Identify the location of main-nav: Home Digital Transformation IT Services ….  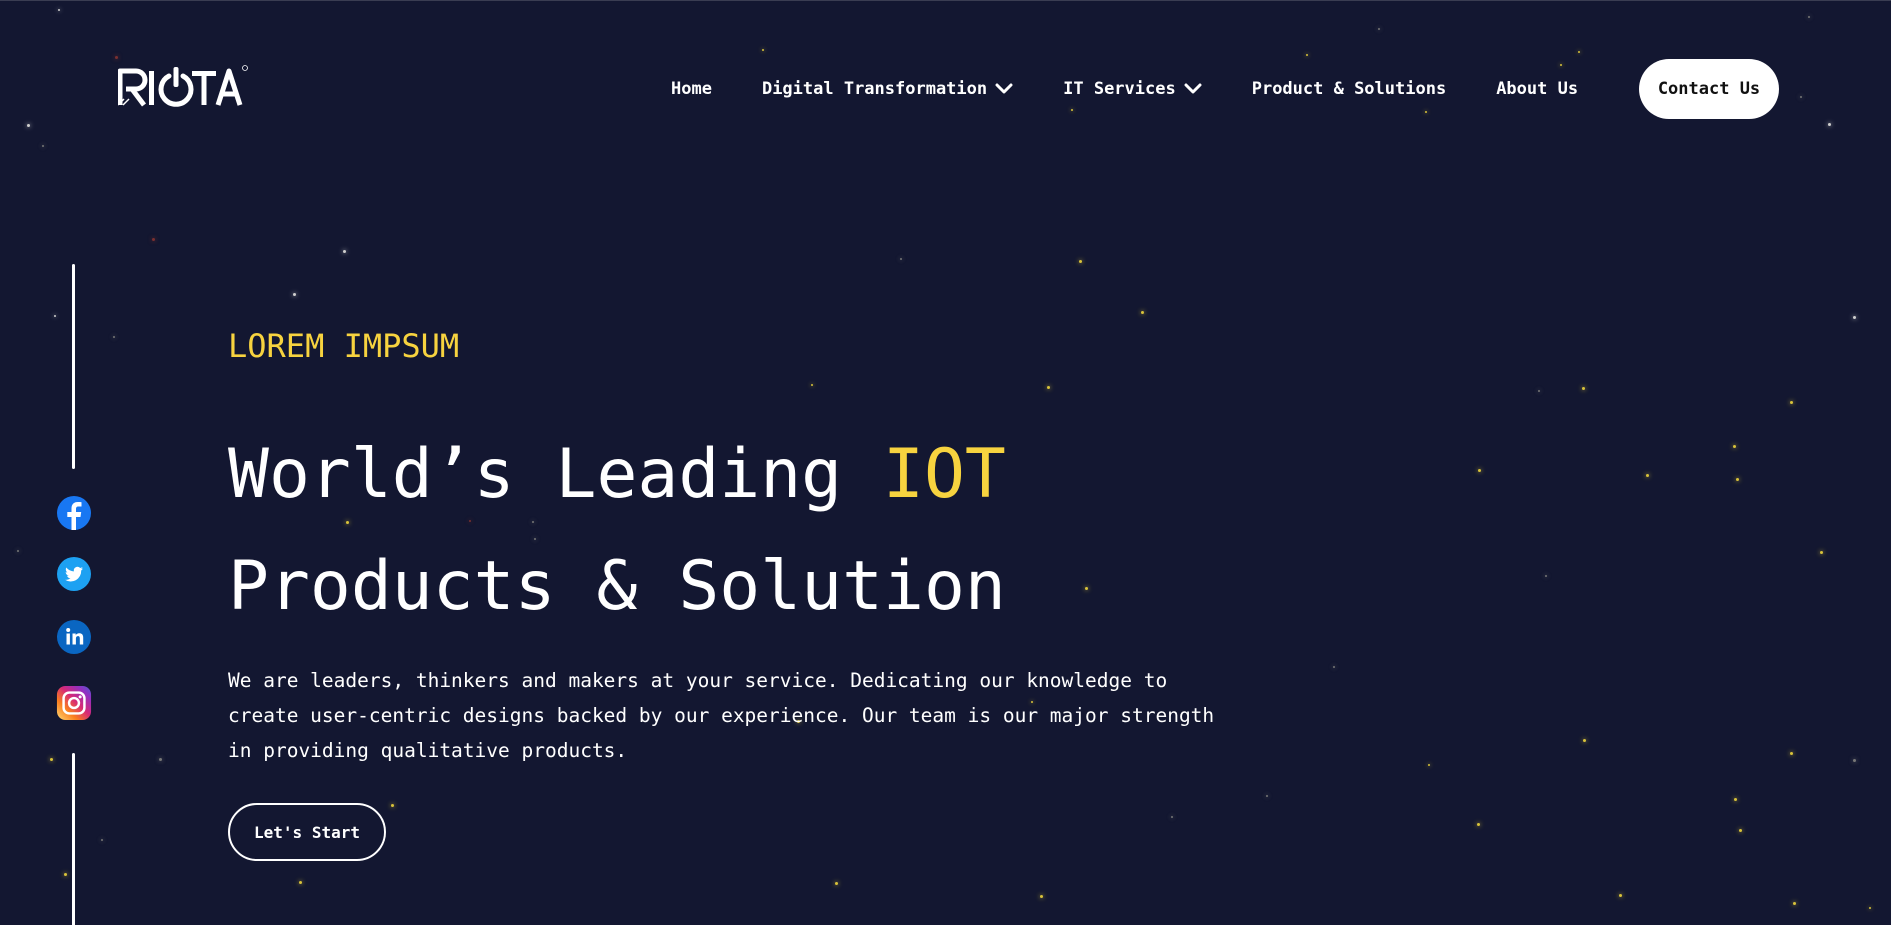
(1124, 89).